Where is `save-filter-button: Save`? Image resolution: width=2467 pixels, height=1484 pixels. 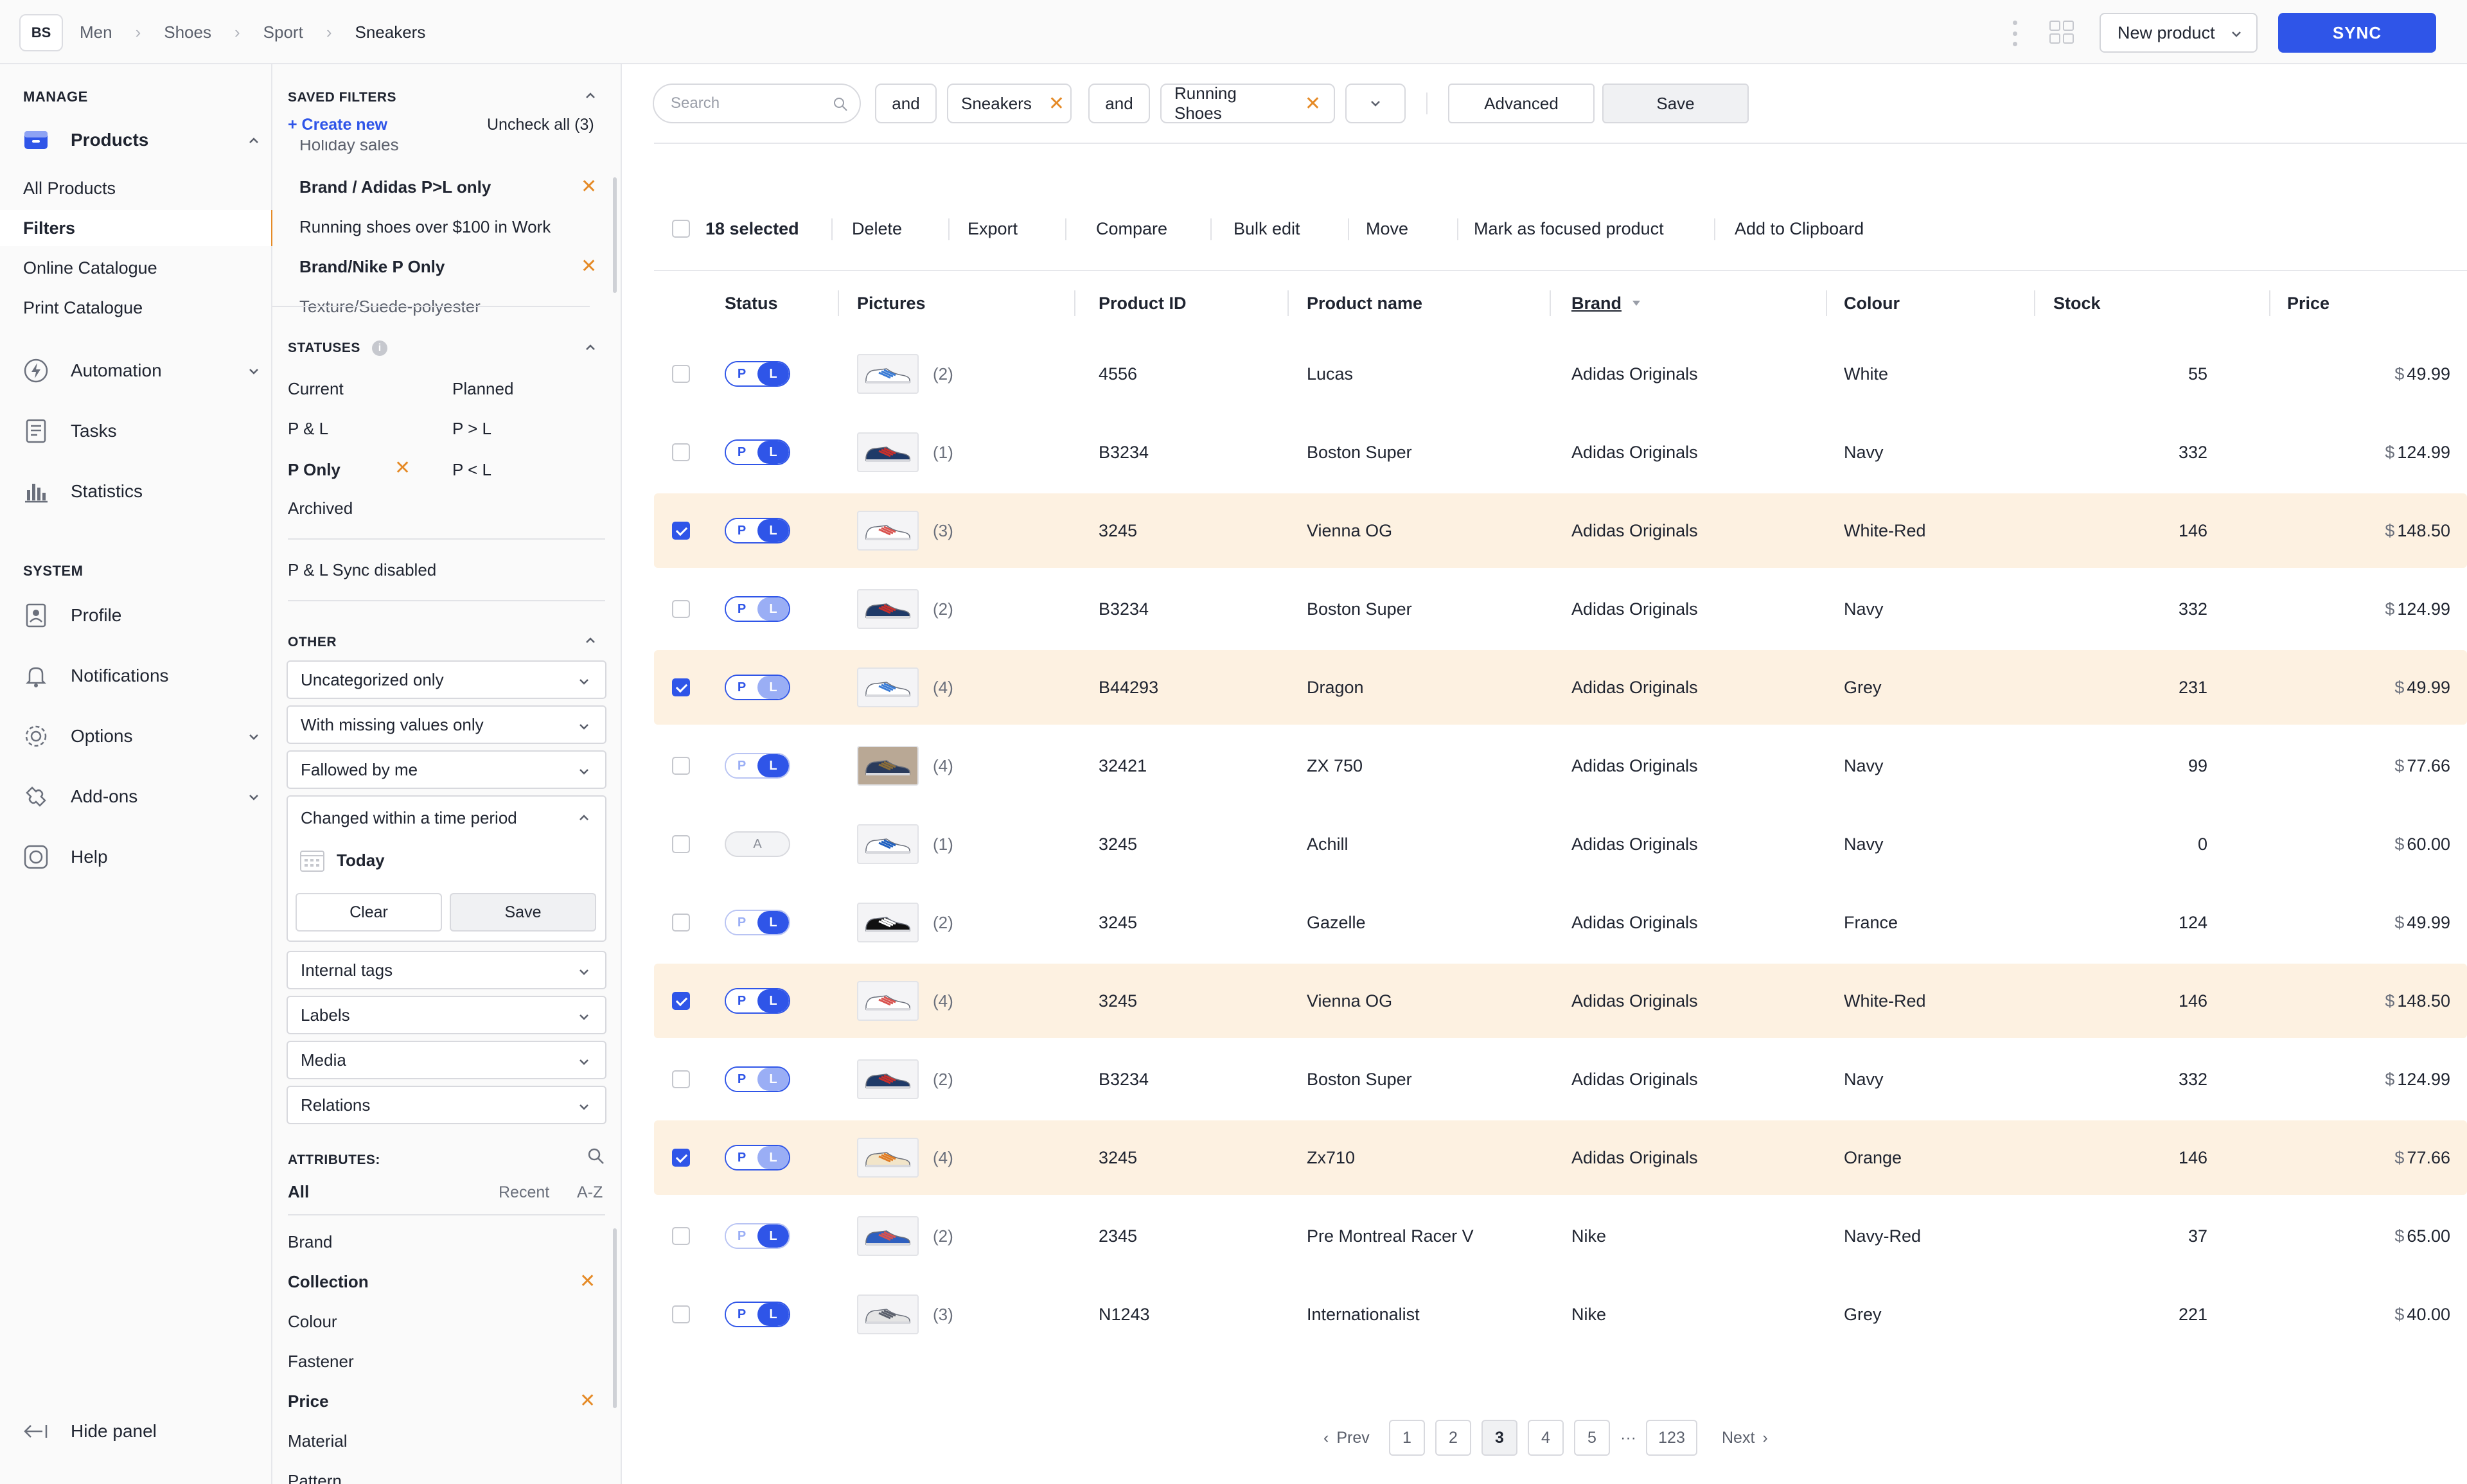
save-filter-button: Save is located at coordinates (1675, 104).